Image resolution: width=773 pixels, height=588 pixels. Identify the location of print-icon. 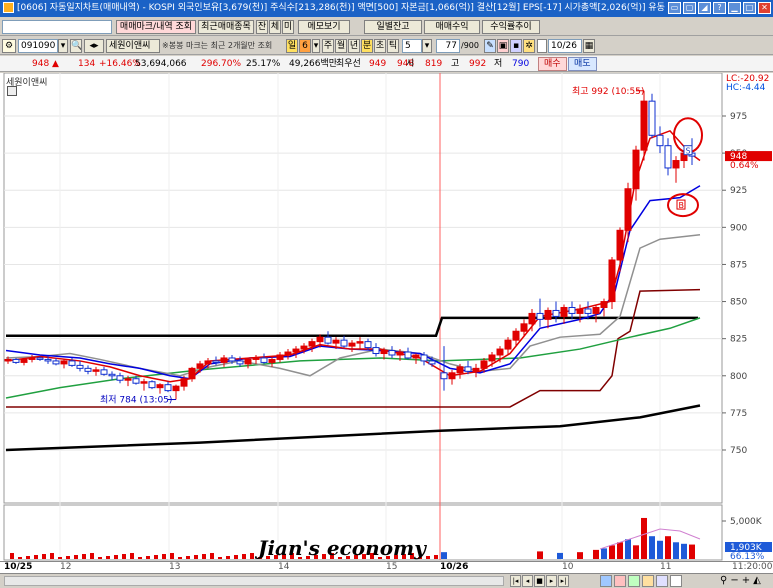
(648, 581).